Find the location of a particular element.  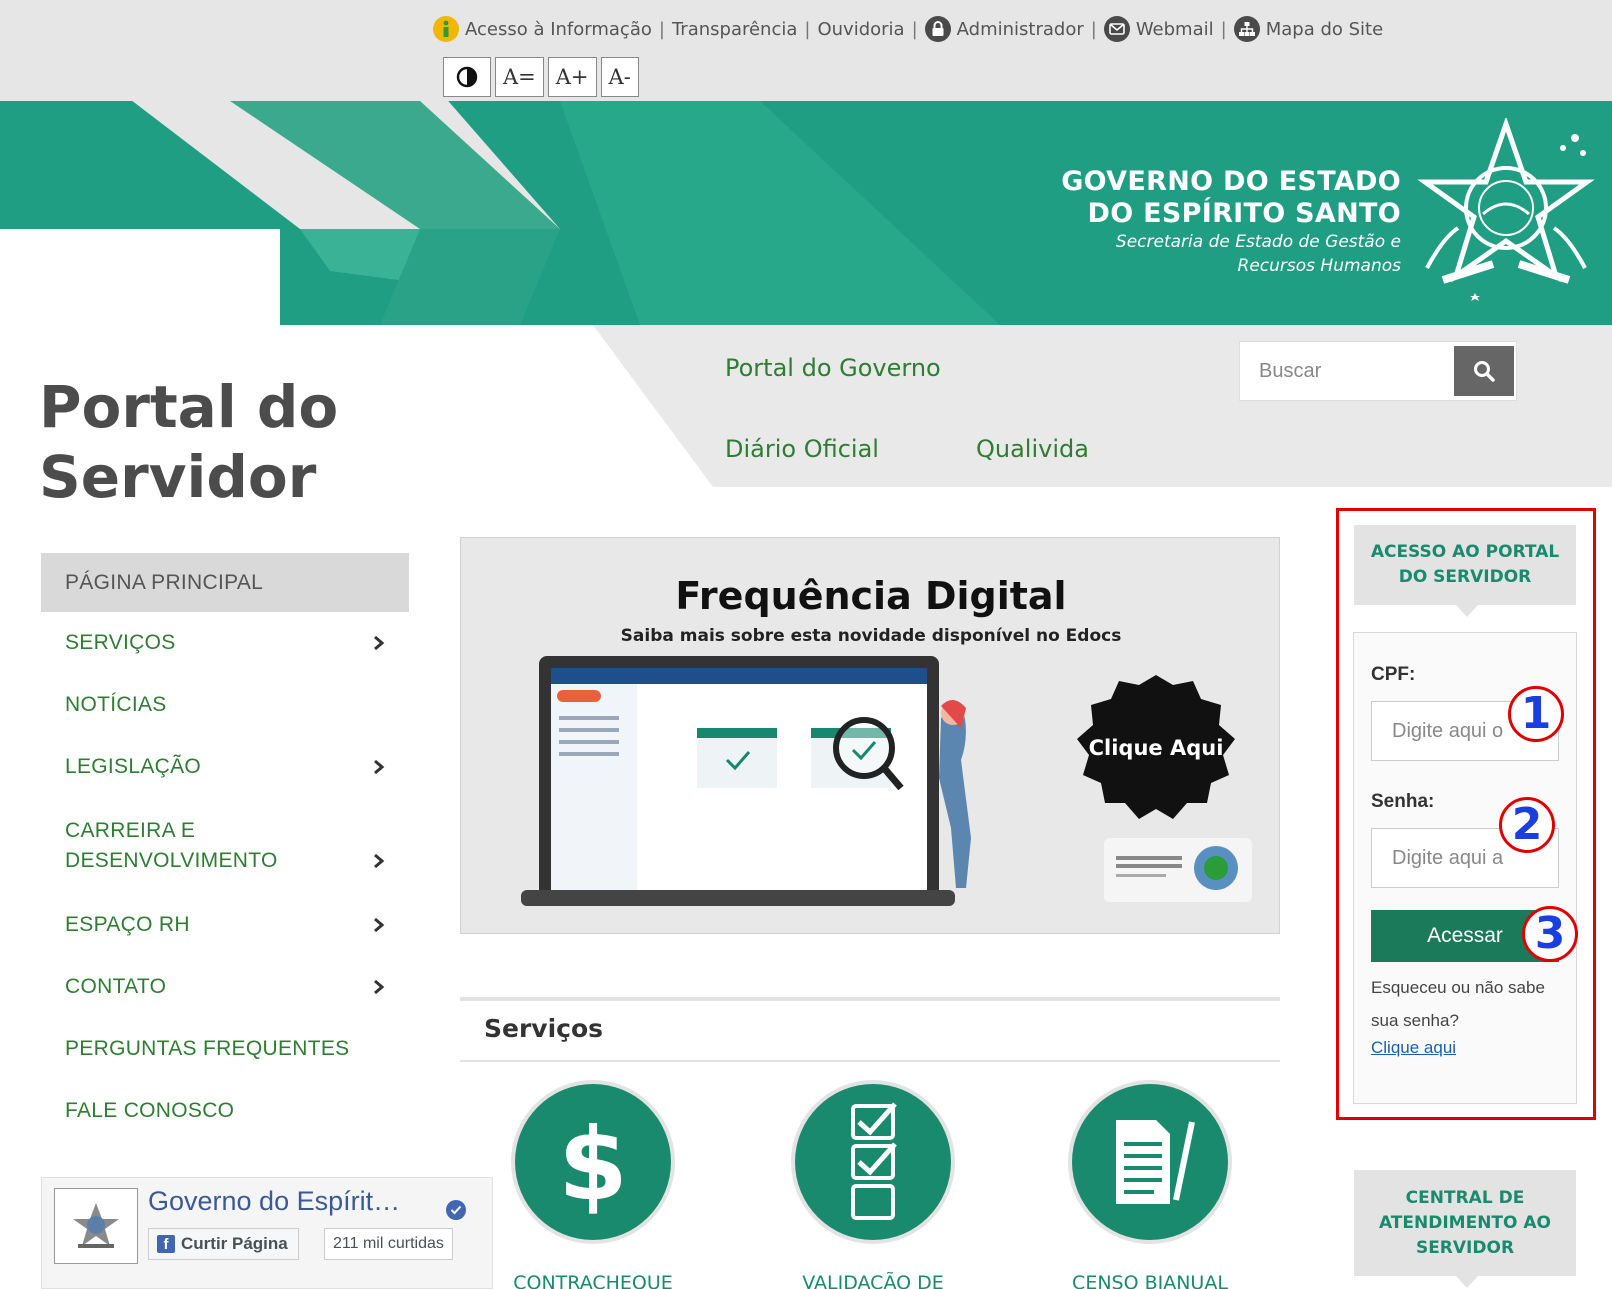

menu-item-perguntas-frequentes: PERGUNTAS FREQUENTES is located at coordinates (225, 1049).